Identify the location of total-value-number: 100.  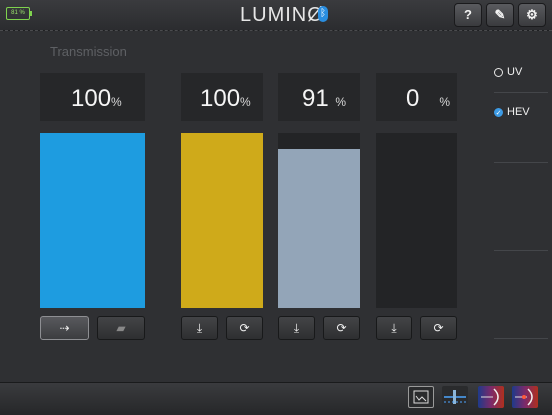
(91, 98).